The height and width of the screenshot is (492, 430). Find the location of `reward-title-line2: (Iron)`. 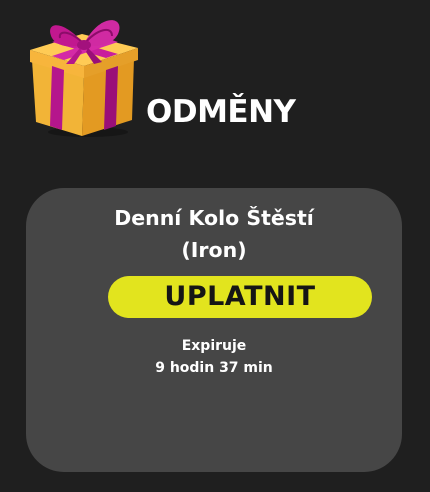

reward-title-line2: (Iron) is located at coordinates (214, 250).